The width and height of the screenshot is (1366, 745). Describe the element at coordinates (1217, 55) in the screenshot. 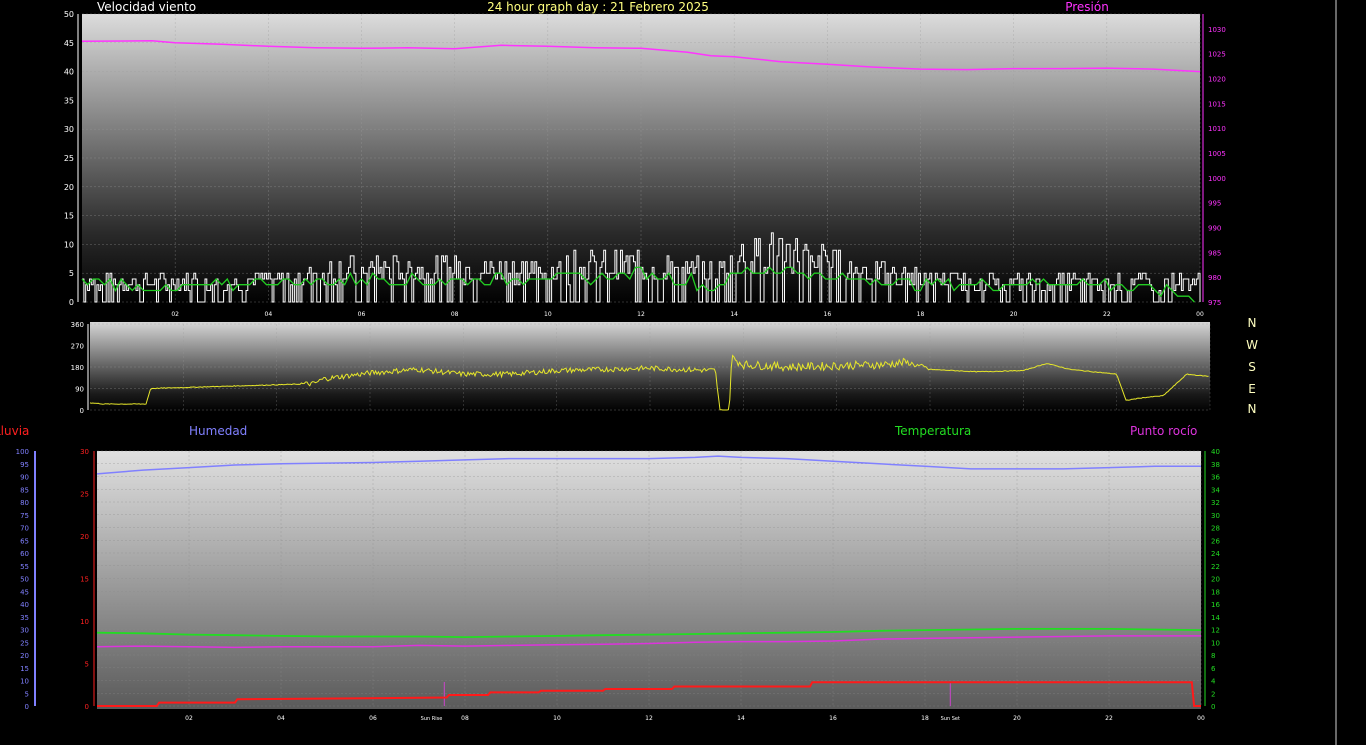

I see `pressure-tick-label: 1025` at that location.